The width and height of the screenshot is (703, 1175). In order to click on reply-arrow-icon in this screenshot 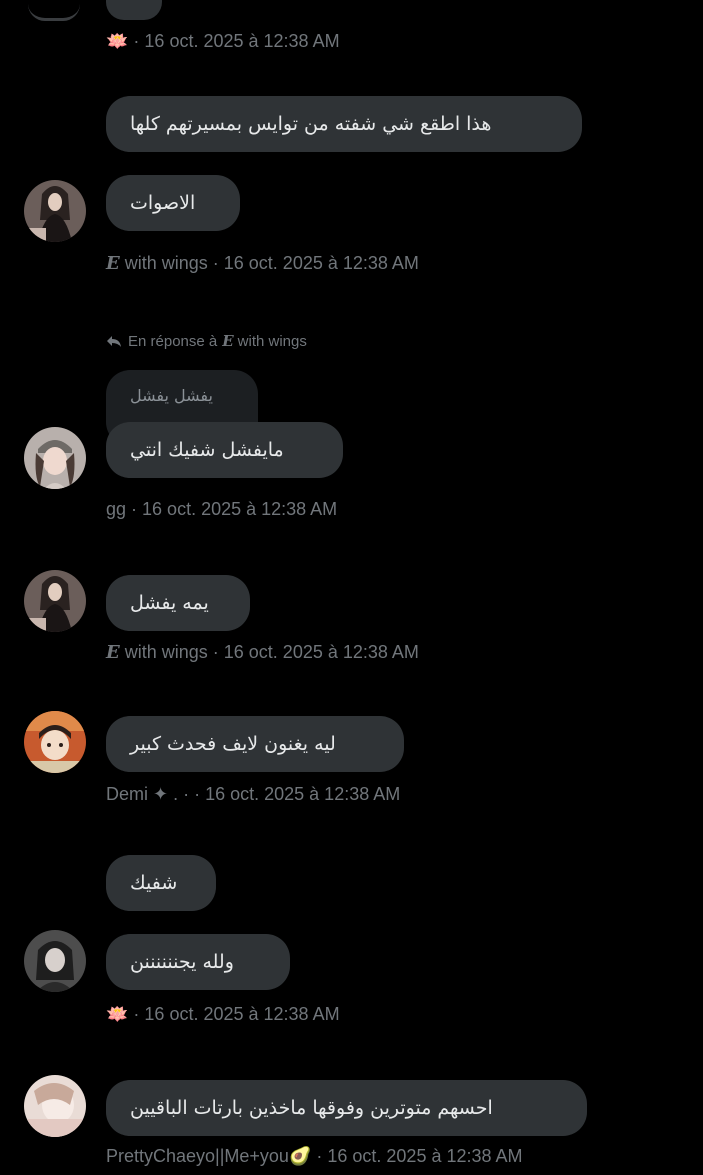, I will do `click(114, 341)`.